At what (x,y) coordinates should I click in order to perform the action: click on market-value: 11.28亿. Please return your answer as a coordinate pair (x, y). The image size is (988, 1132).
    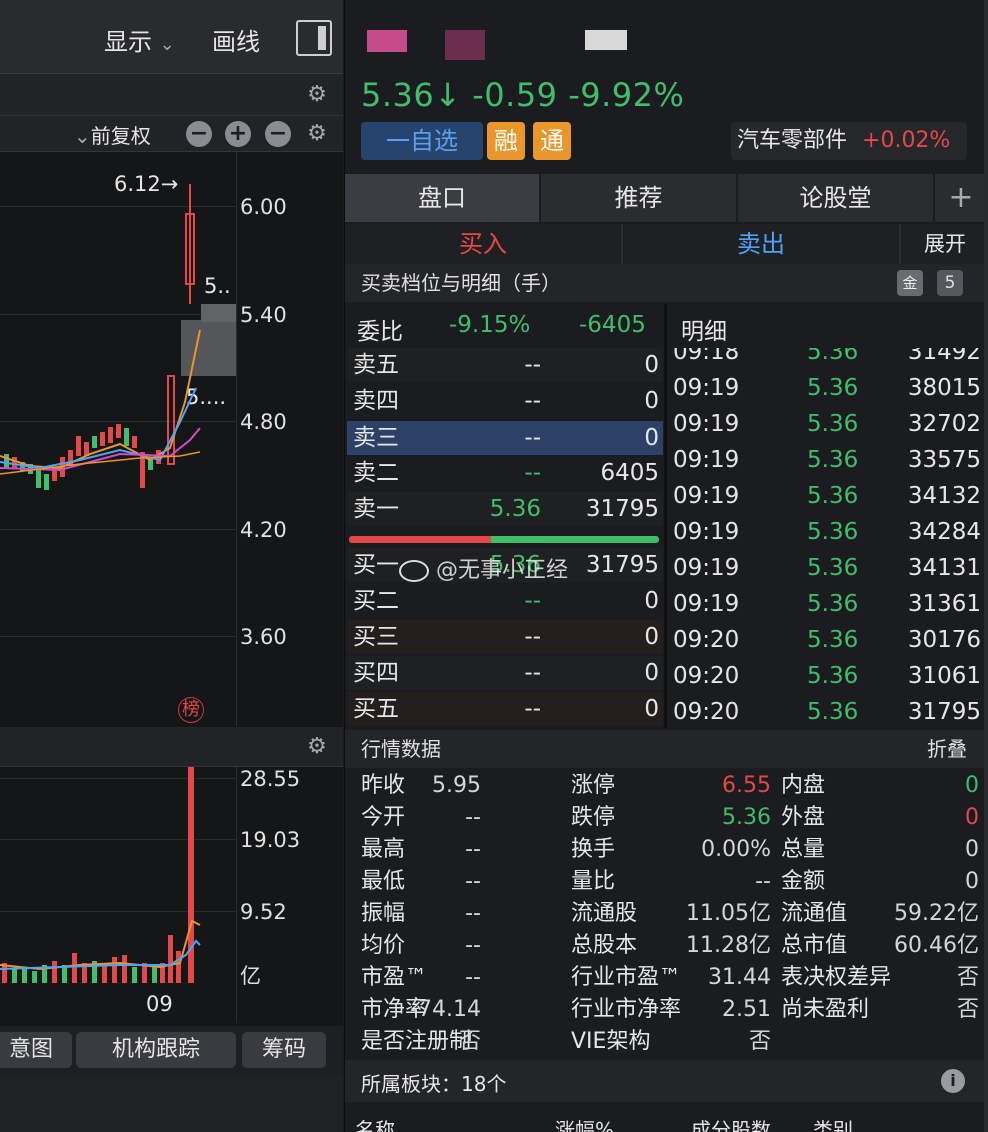
    Looking at the image, I should click on (728, 945).